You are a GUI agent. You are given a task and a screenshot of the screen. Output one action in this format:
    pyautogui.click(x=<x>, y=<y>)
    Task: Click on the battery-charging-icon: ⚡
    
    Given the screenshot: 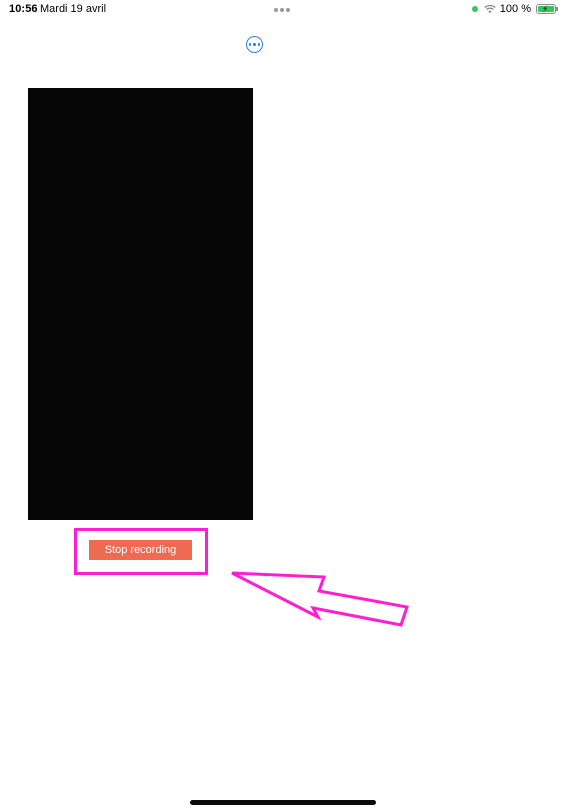 What is the action you would take?
    pyautogui.click(x=547, y=9)
    